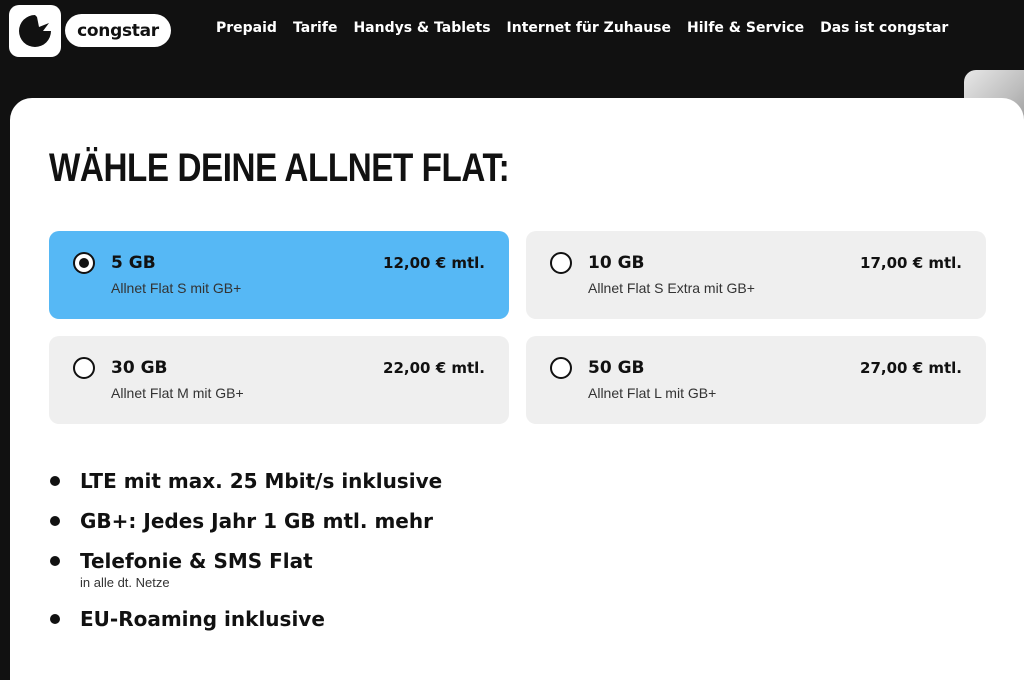 Image resolution: width=1024 pixels, height=680 pixels. Describe the element at coordinates (911, 368) in the screenshot. I see `option-price: 27,00 € mtl.` at that location.